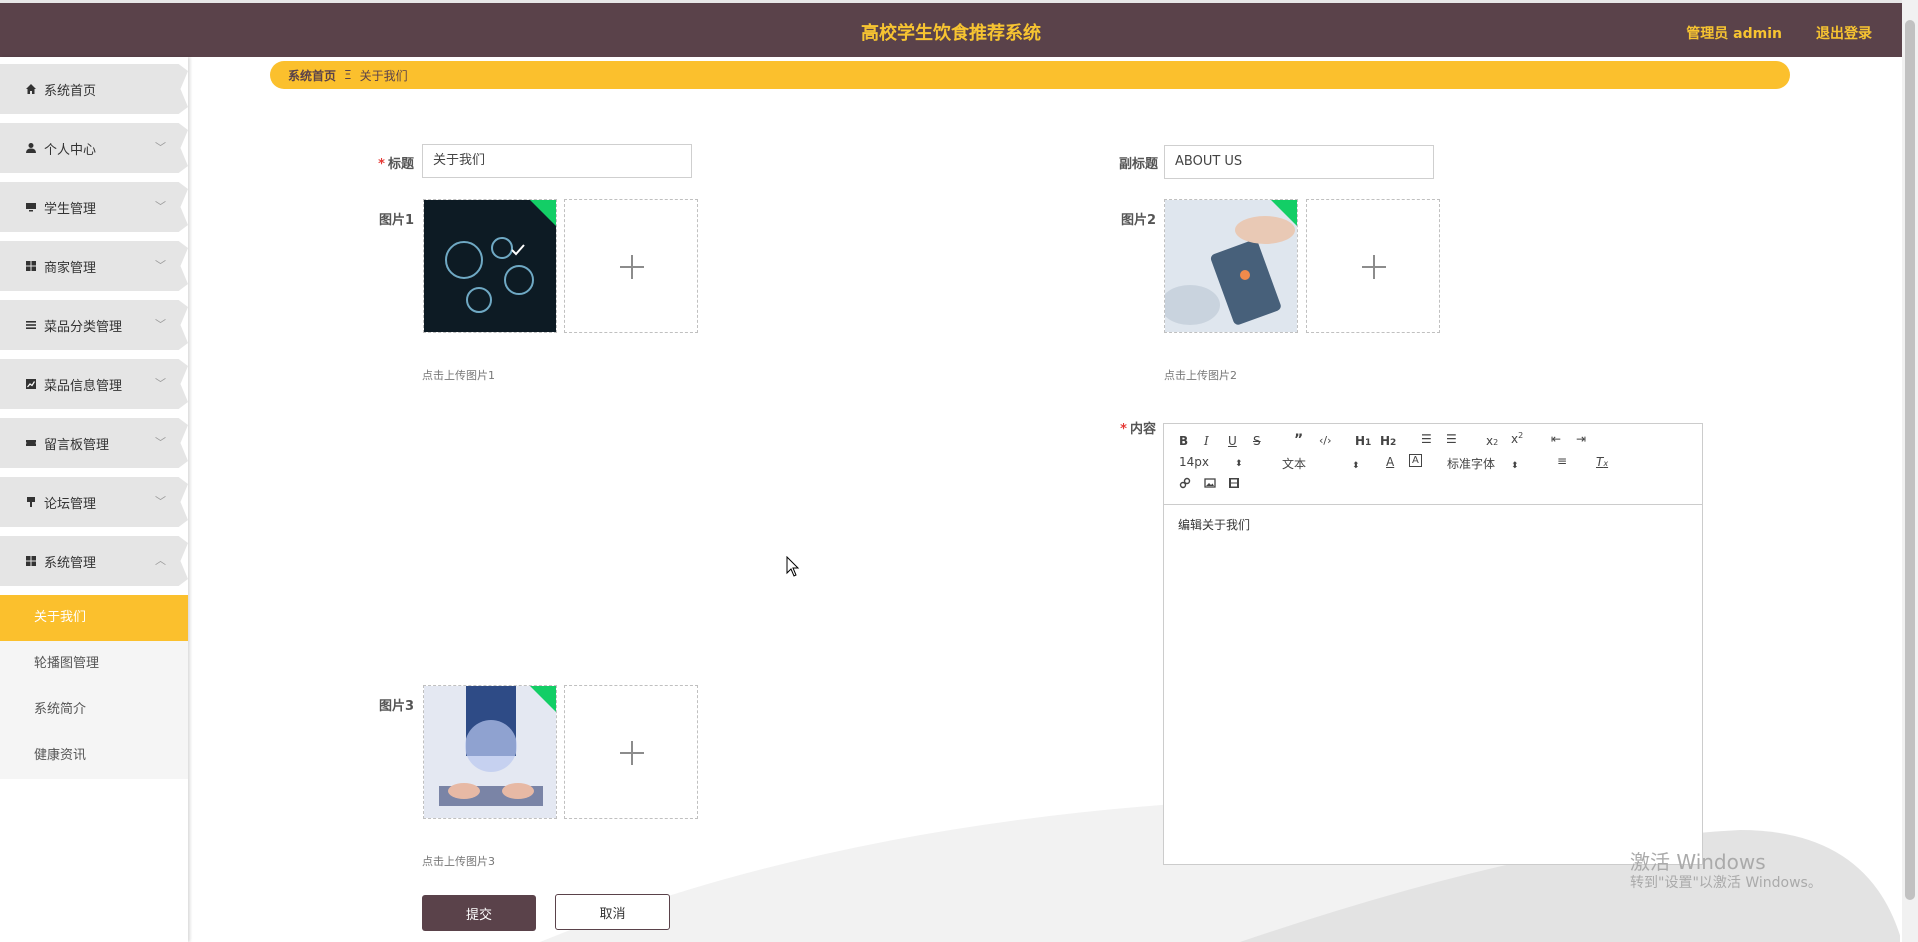 The width and height of the screenshot is (1918, 942). What do you see at coordinates (557, 161) in the screenshot?
I see `title-input: 关于我们` at bounding box center [557, 161].